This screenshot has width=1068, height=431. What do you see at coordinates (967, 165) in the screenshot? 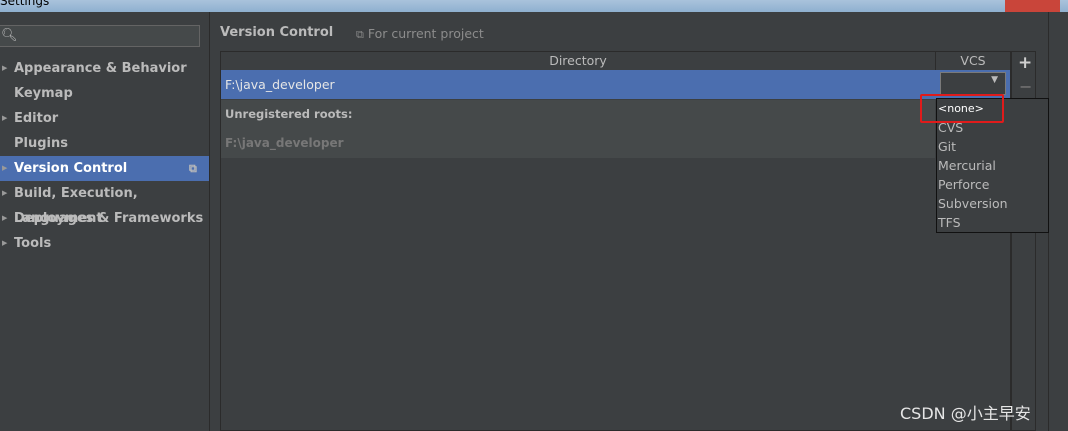
I see `vcs-option-mercurial: Mercurial` at bounding box center [967, 165].